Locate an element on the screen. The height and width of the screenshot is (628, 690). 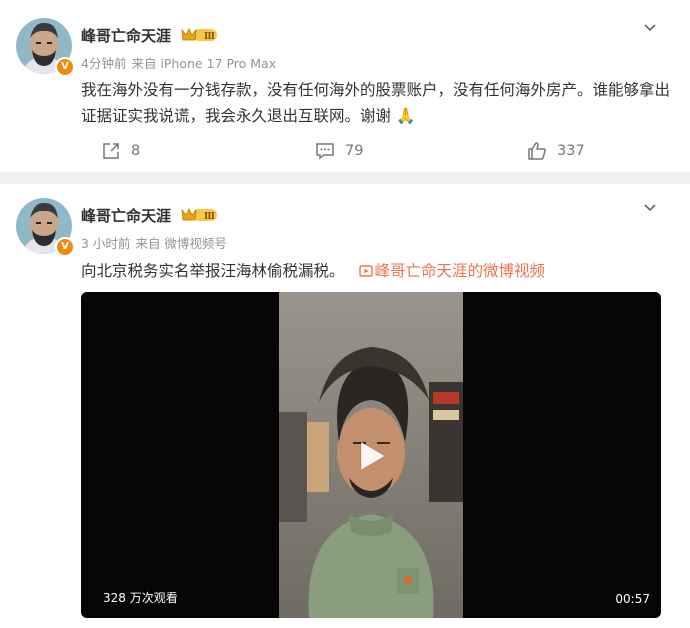
video-duration: 00:57 is located at coordinates (632, 599).